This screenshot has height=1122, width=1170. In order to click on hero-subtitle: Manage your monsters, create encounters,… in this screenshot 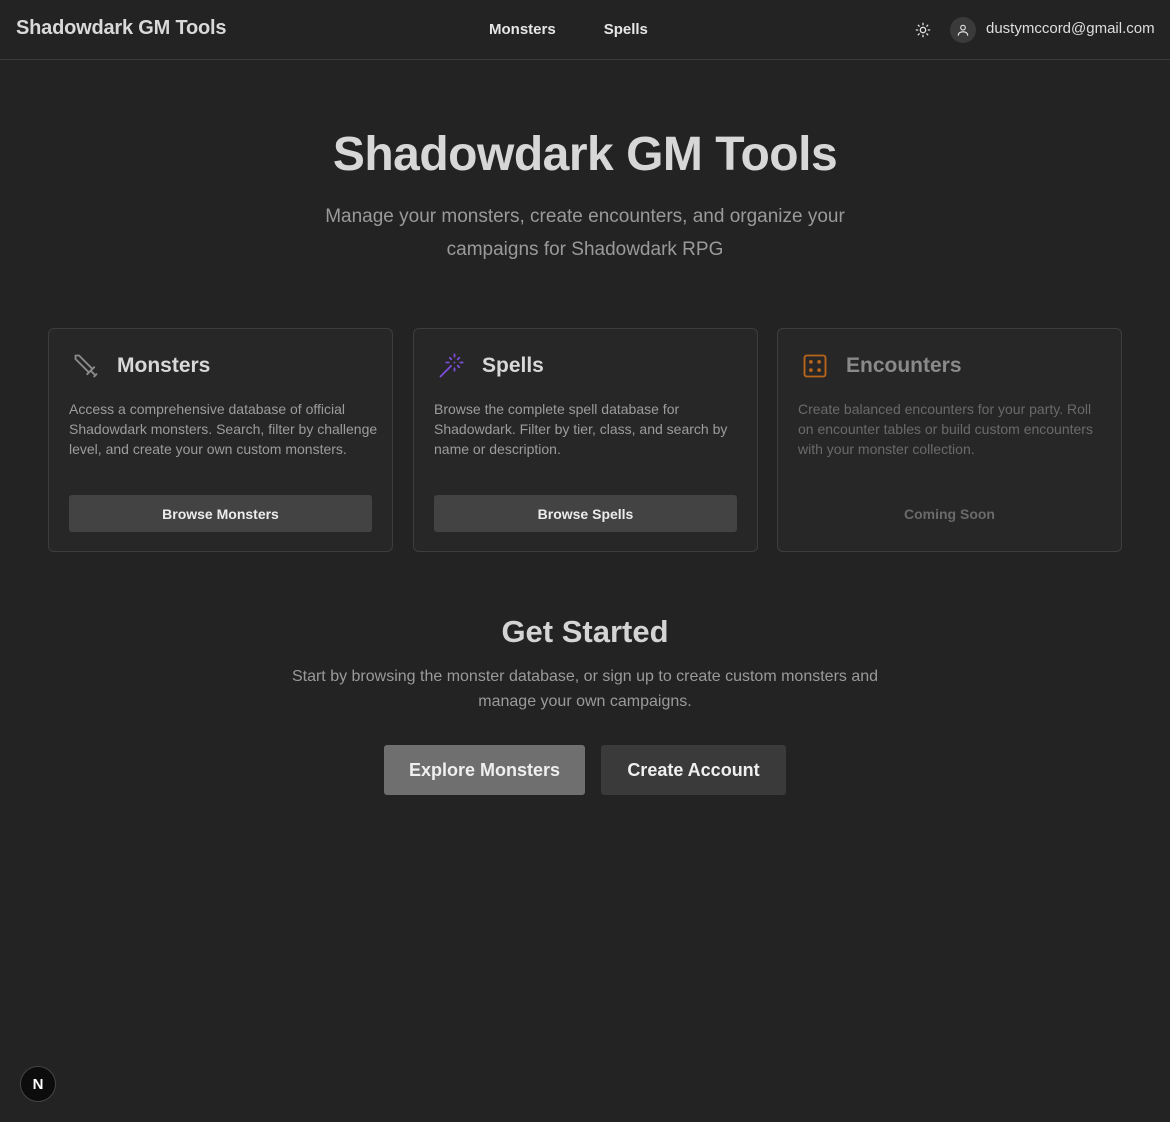, I will do `click(585, 233)`.